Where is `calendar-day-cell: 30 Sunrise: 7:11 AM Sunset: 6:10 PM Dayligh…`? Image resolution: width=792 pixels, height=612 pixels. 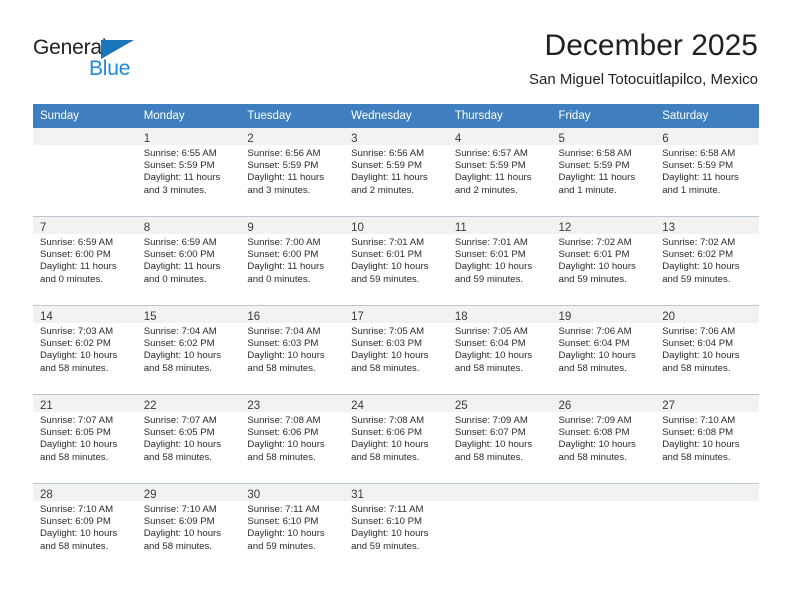 calendar-day-cell: 30 Sunrise: 7:11 AM Sunset: 6:10 PM Dayligh… is located at coordinates (292, 527).